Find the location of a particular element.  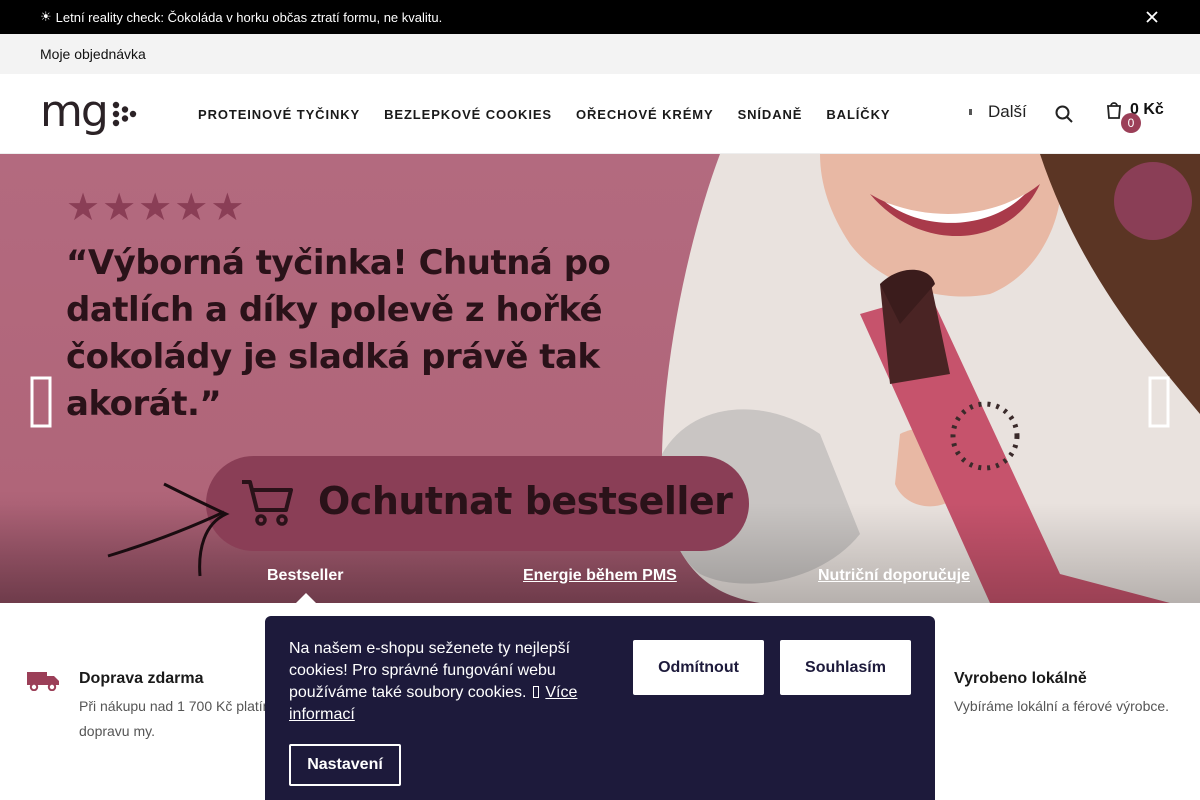

cta-label: Ochutnat bestseller is located at coordinates (525, 501).